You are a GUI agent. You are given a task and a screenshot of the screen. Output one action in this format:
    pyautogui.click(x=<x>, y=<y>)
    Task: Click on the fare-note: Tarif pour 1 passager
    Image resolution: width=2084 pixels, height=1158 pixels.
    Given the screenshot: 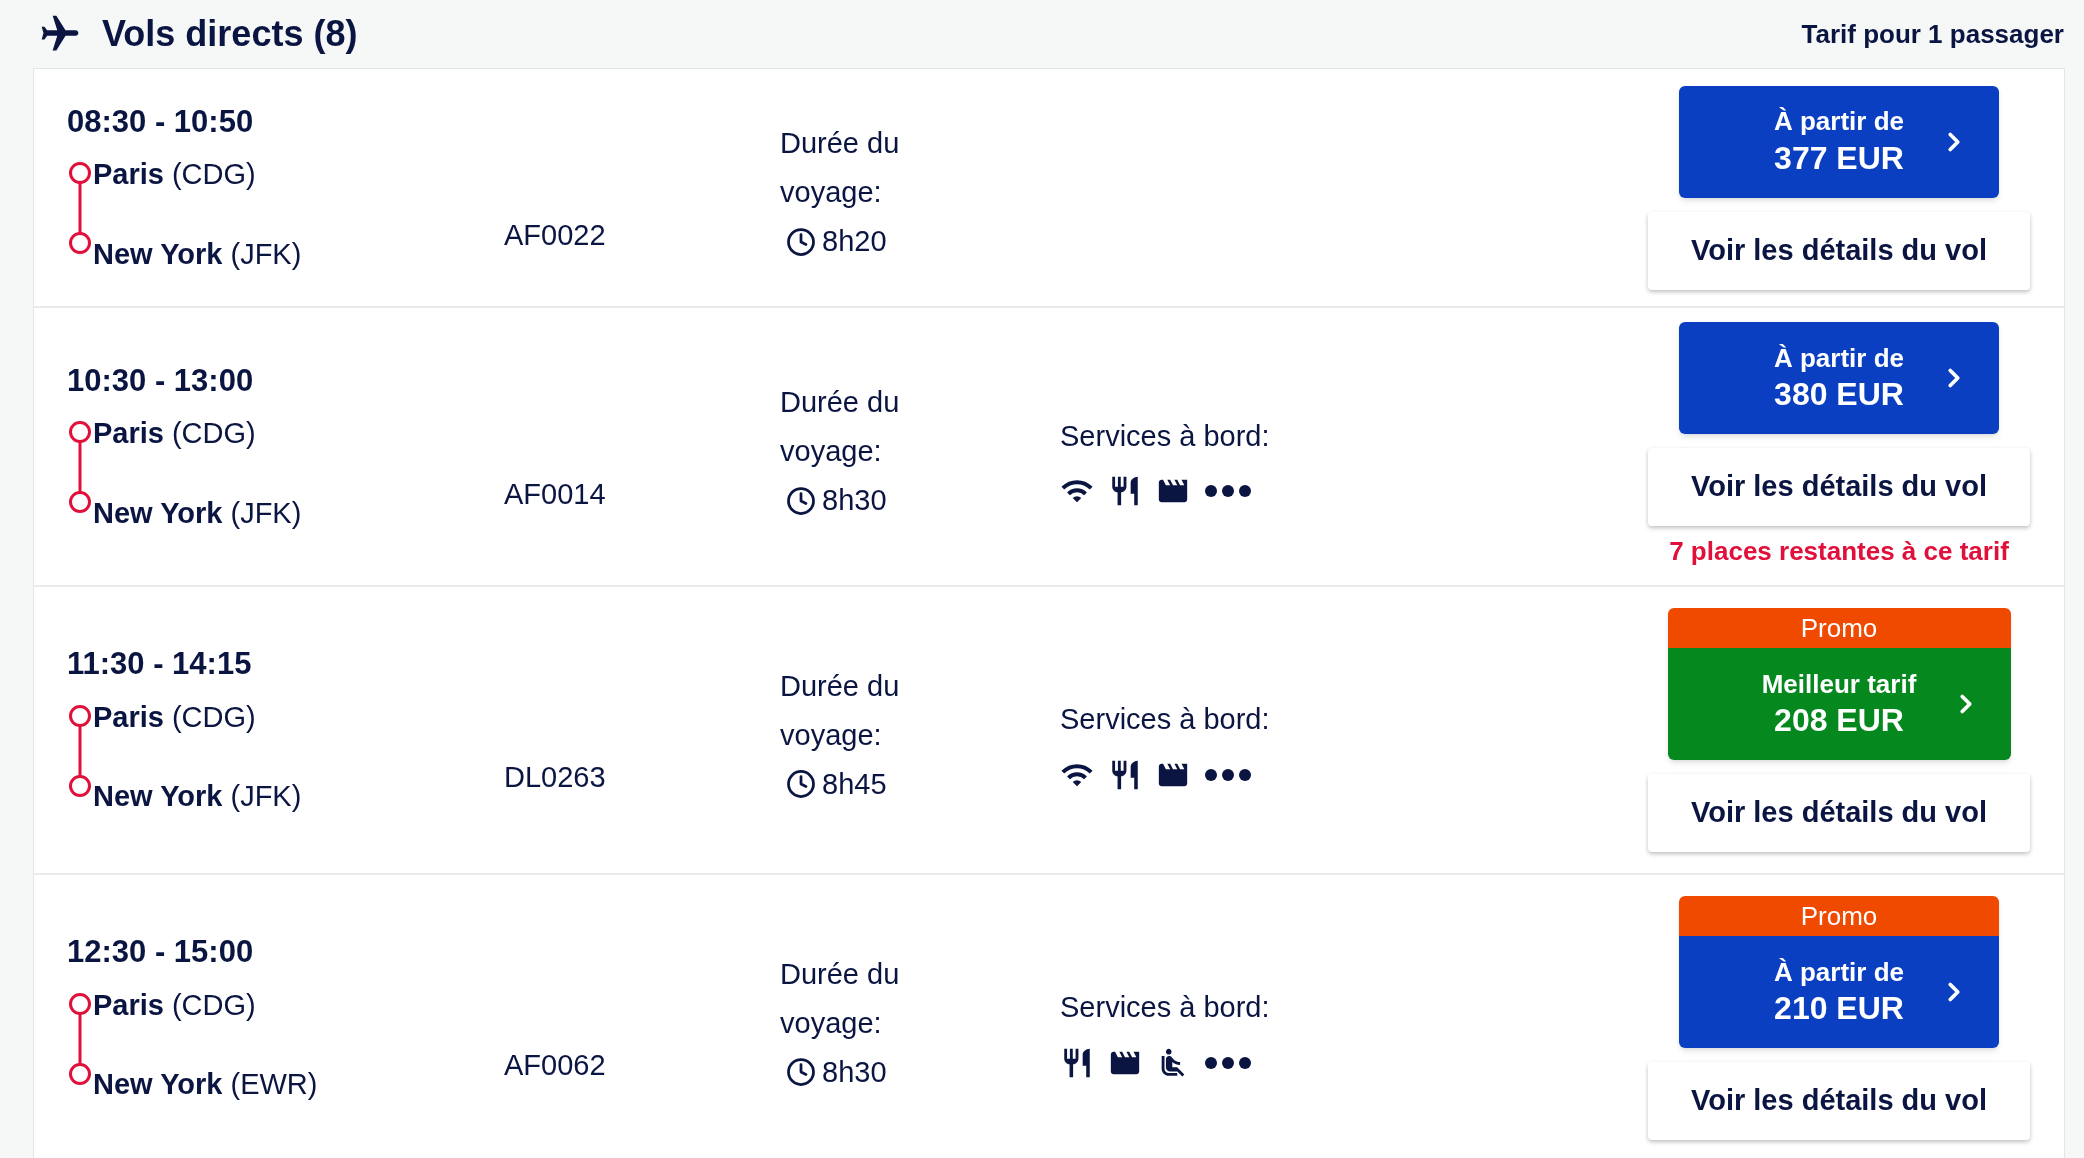 What is the action you would take?
    pyautogui.click(x=1932, y=34)
    